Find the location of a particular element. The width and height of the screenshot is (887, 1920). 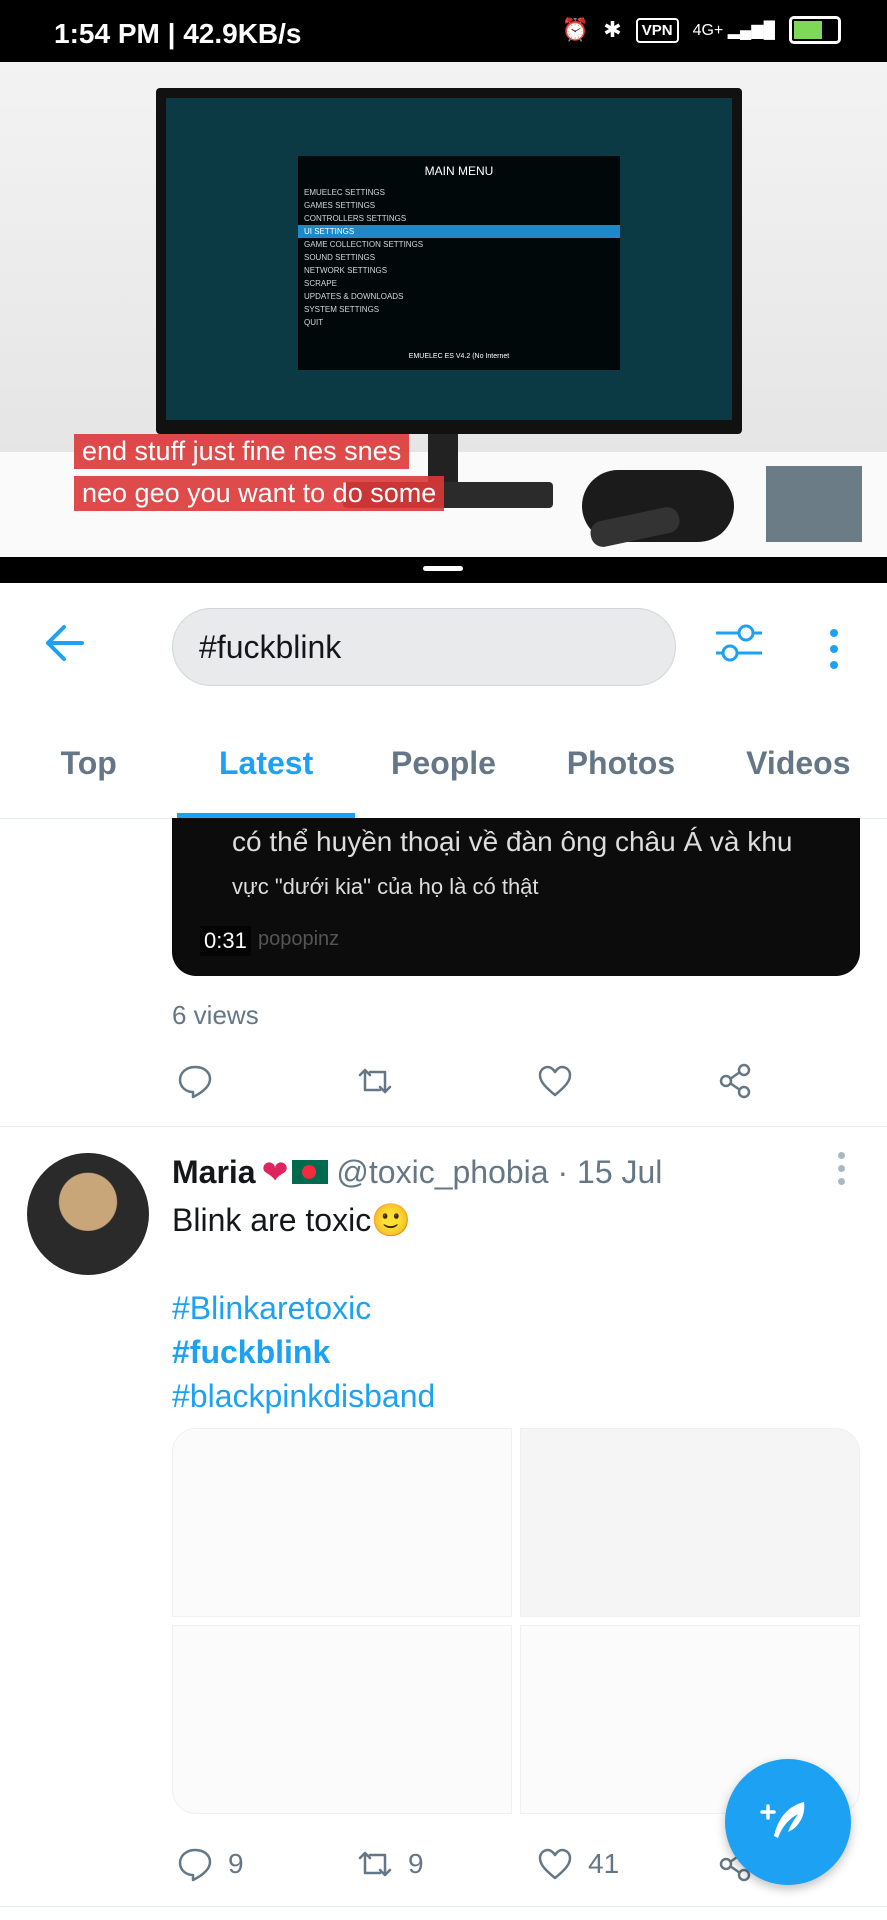

video-duration: 0:31 is located at coordinates (225, 941).